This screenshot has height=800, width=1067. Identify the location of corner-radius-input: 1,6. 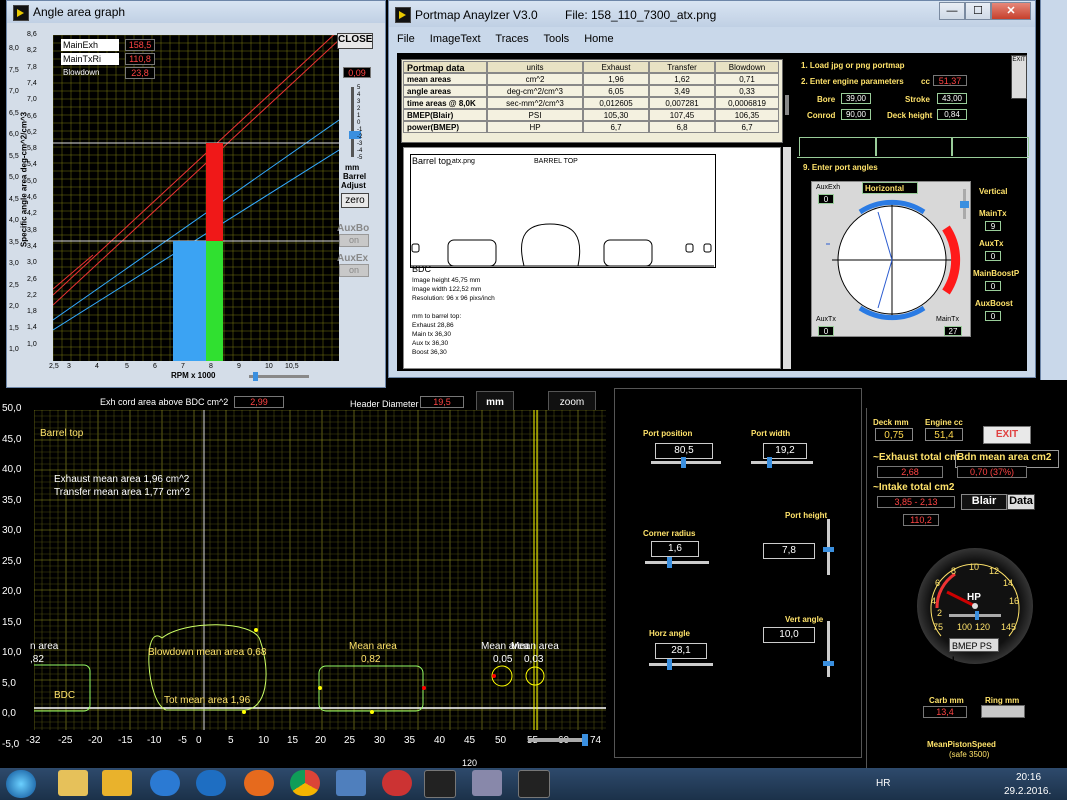
(675, 549).